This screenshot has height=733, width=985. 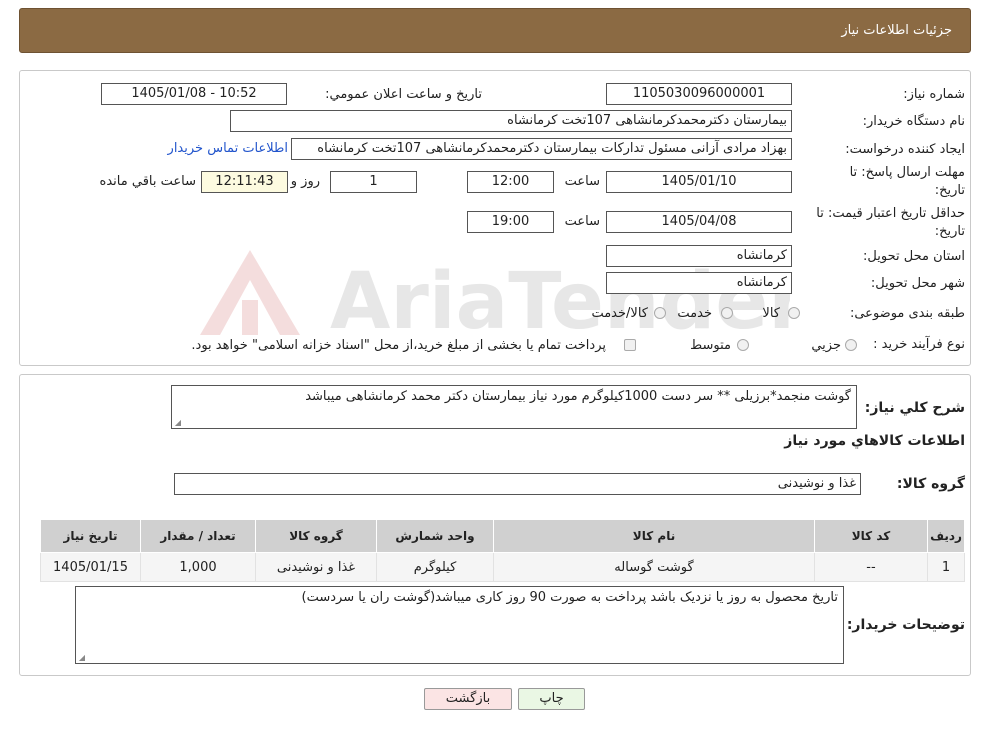 I want to click on cell-code: --, so click(x=871, y=567).